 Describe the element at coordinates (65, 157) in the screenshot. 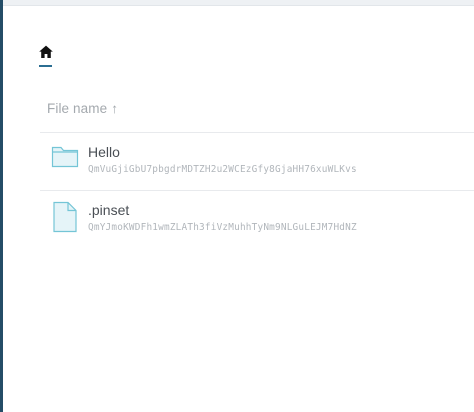

I see `folder-icon` at that location.